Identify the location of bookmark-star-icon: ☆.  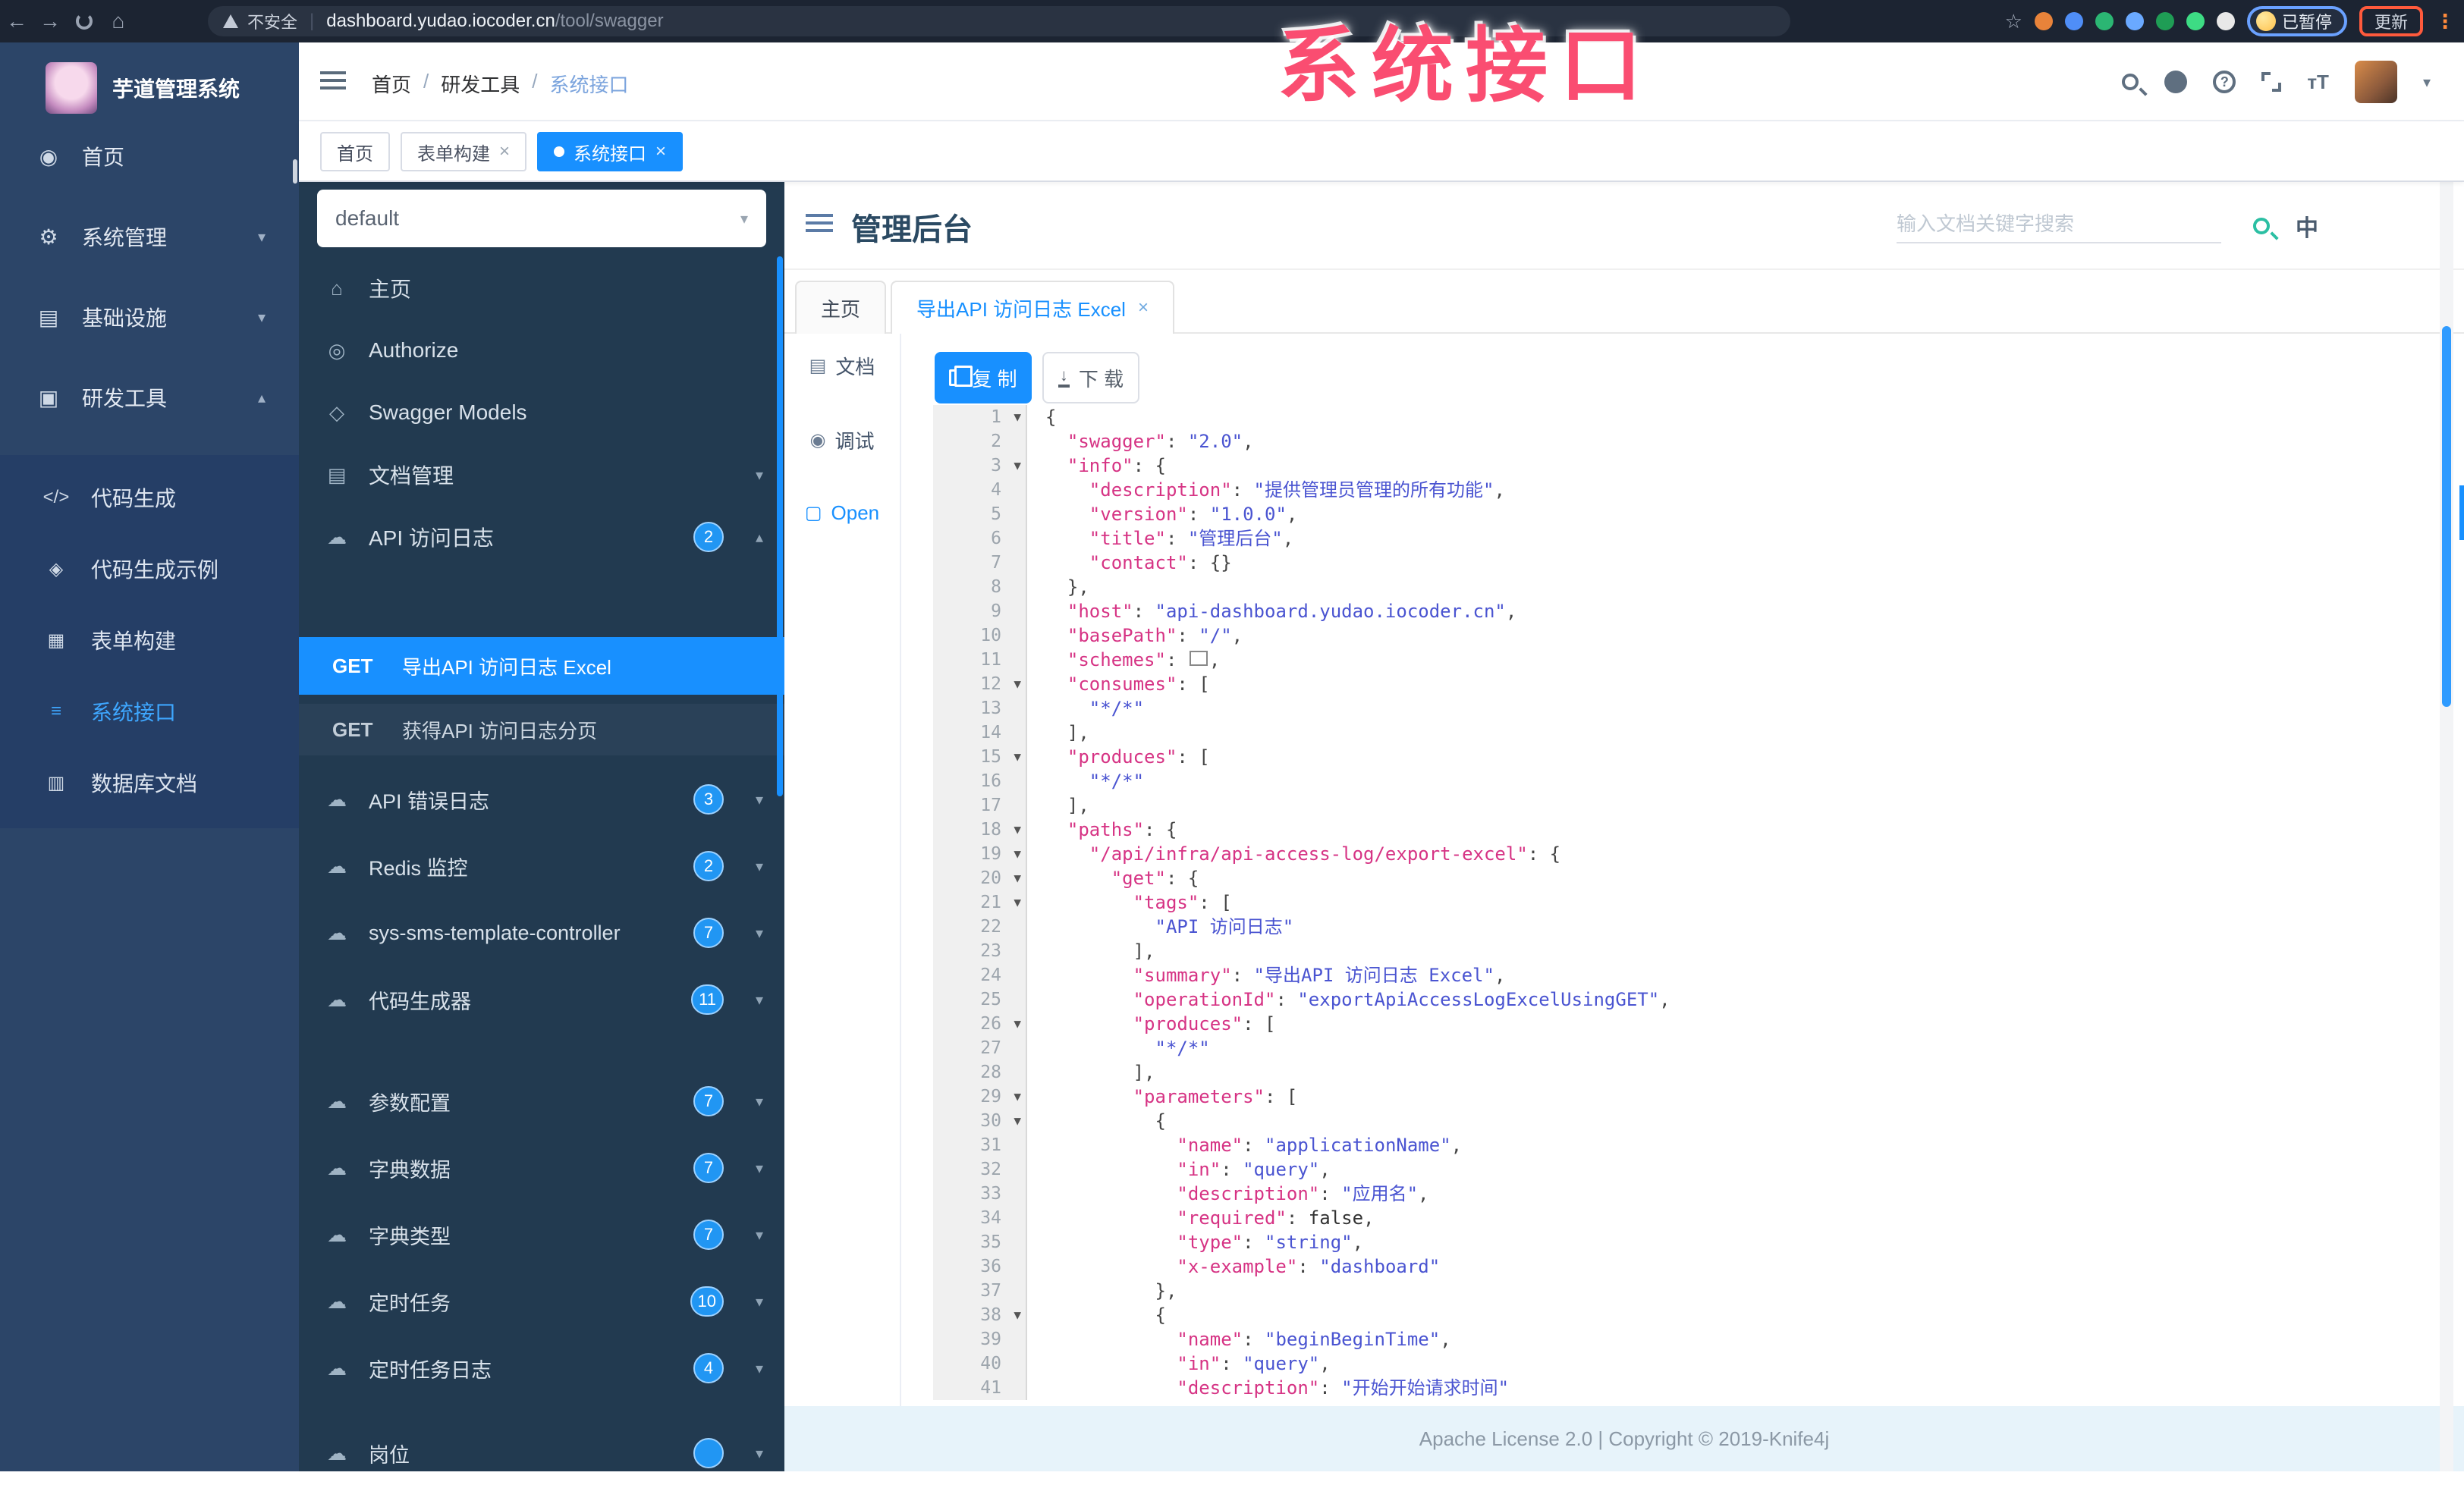
(2013, 21).